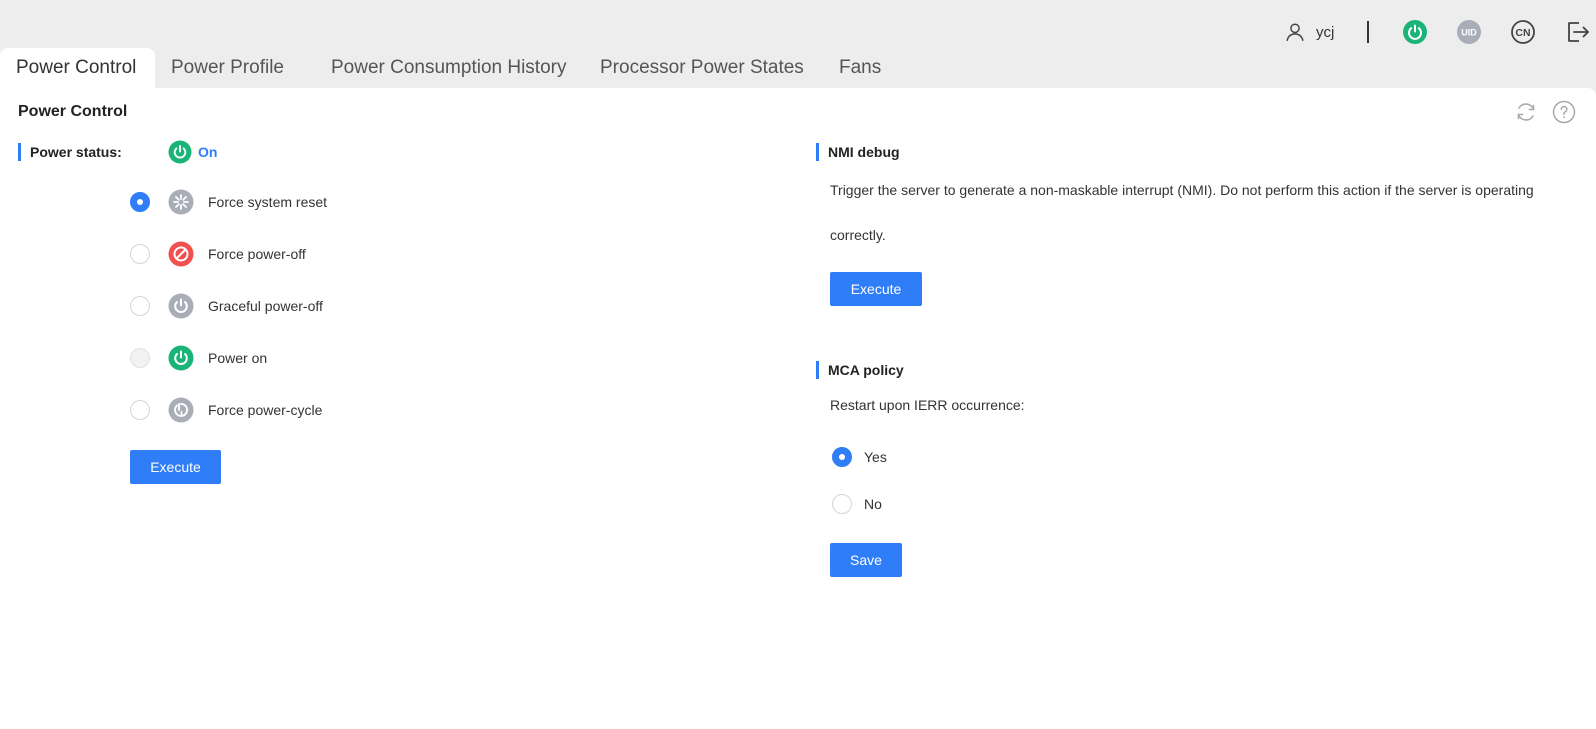  Describe the element at coordinates (798, 24) in the screenshot. I see `top-bar: ycj UID CN` at that location.